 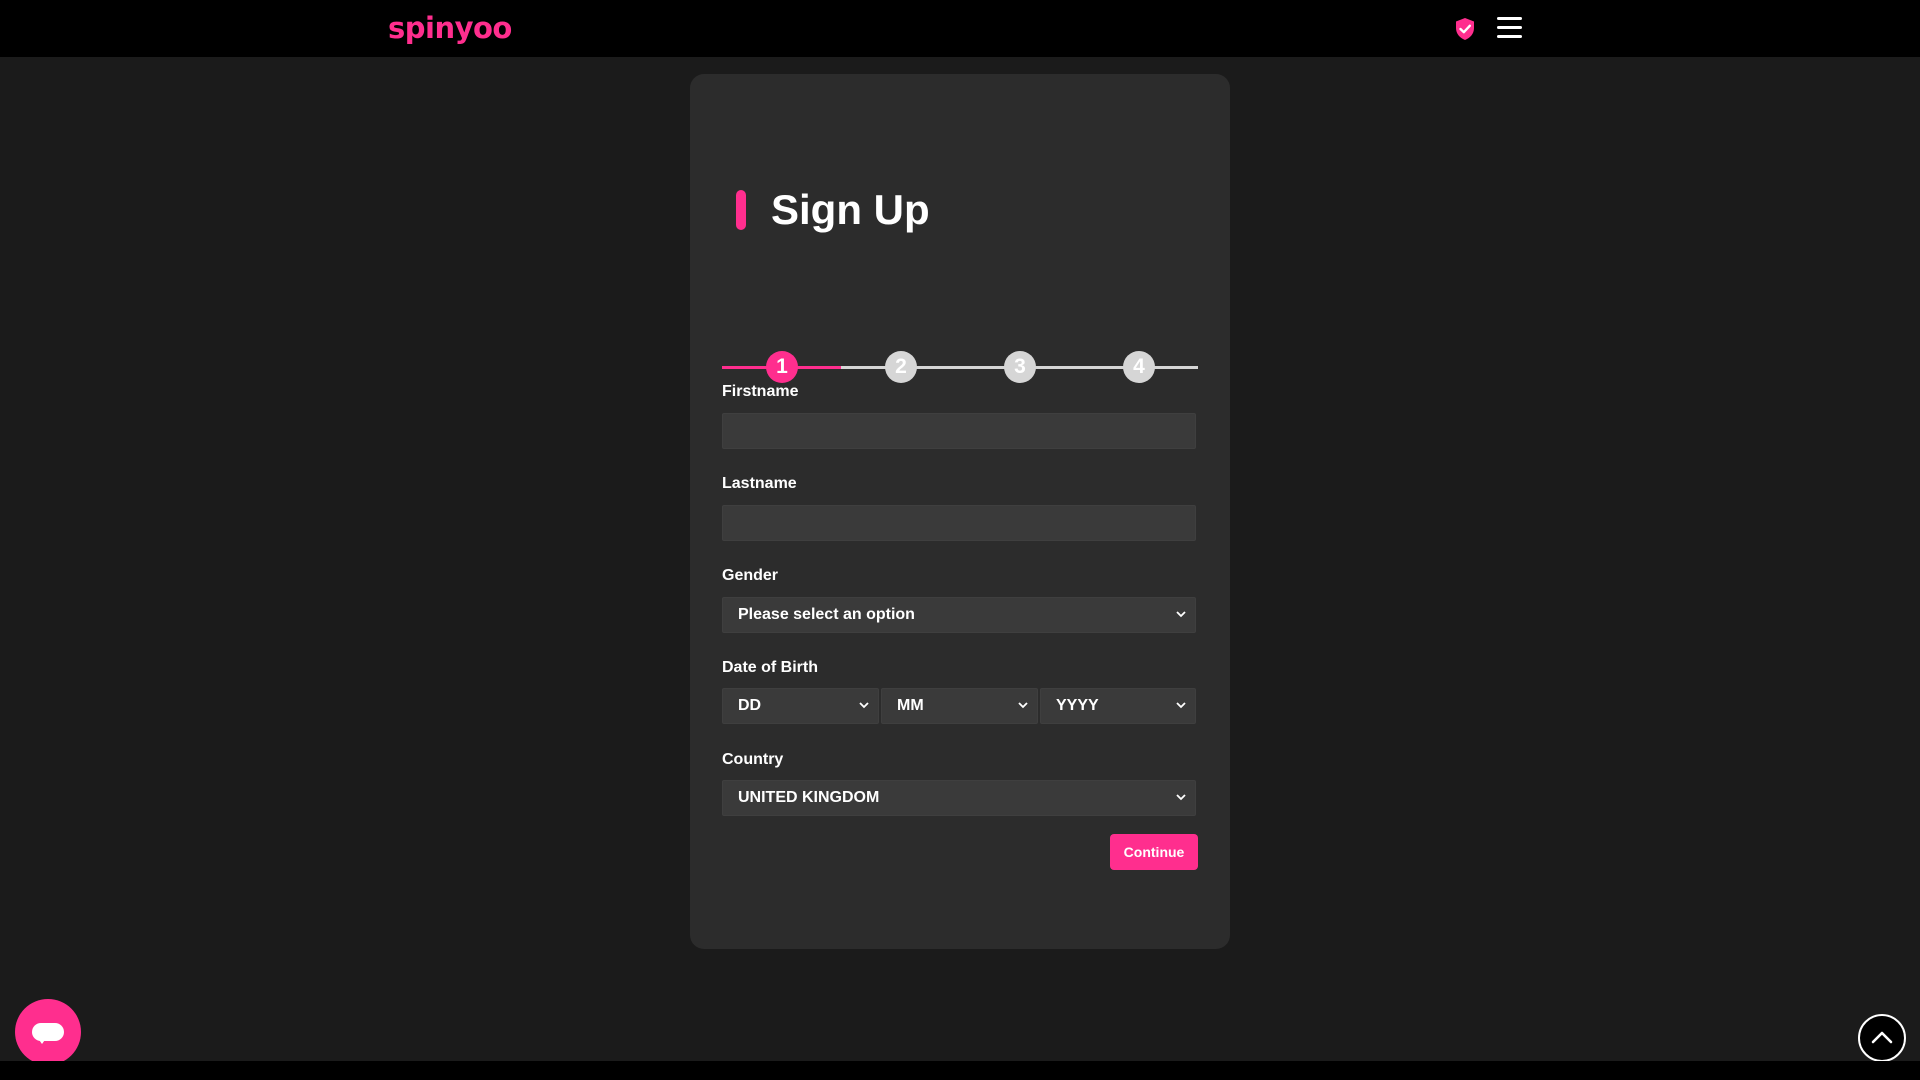 What do you see at coordinates (809, 797) in the screenshot?
I see `country-select-value: UNITED KINGDOM` at bounding box center [809, 797].